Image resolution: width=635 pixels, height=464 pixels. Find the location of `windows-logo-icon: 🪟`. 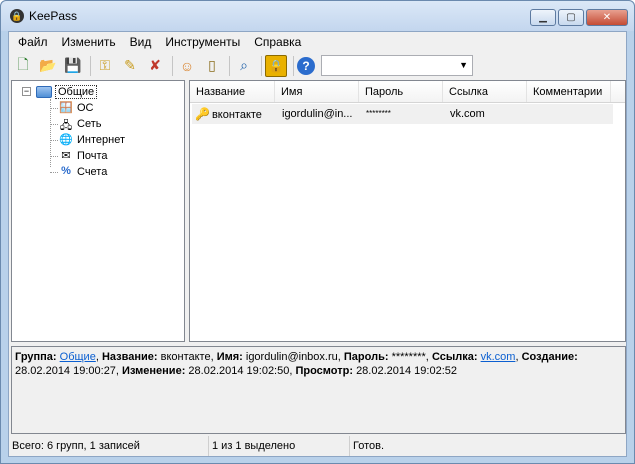

windows-logo-icon: 🪟 is located at coordinates (66, 108).